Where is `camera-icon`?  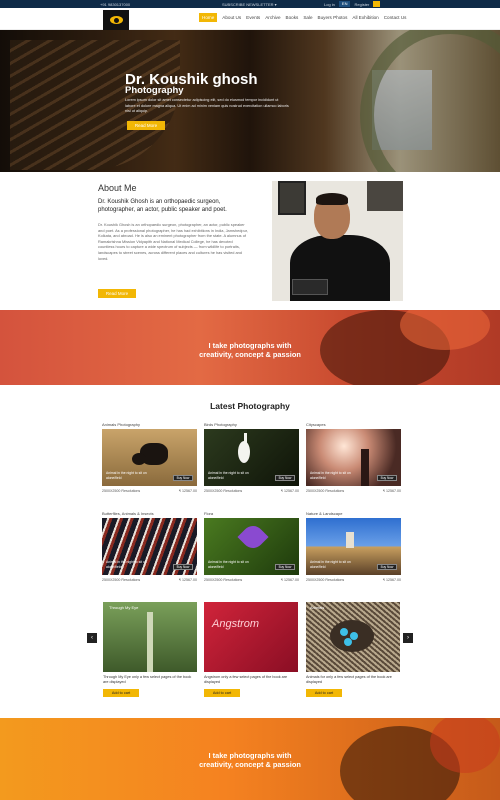 camera-icon is located at coordinates (310, 287).